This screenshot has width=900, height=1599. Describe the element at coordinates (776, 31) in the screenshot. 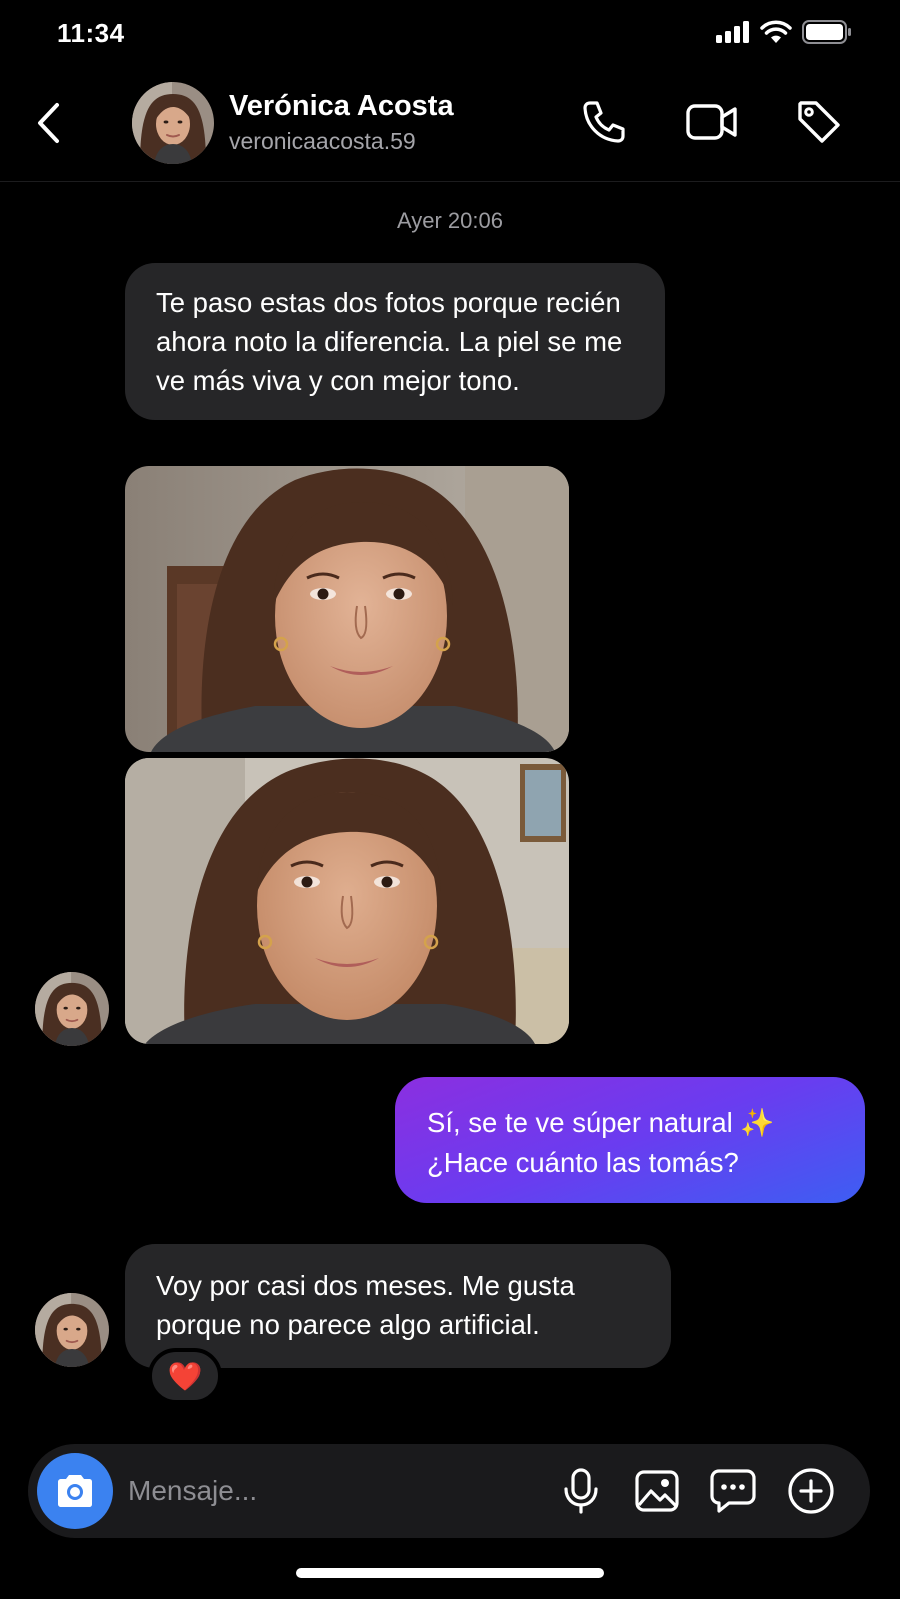

I see `wifi-icon` at that location.